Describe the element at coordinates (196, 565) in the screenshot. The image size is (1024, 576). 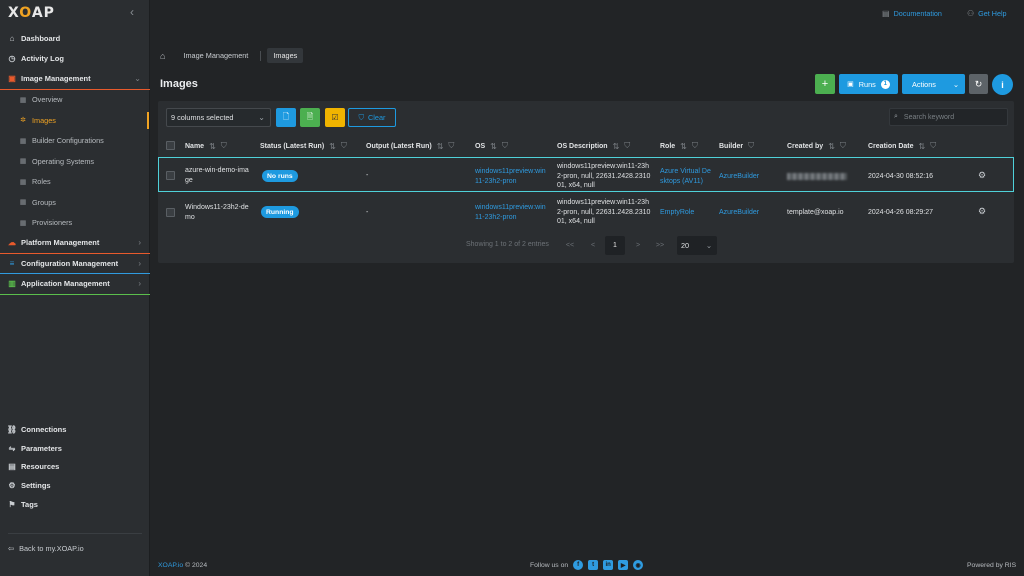
I see `footer-copyright-text: © 2024` at that location.